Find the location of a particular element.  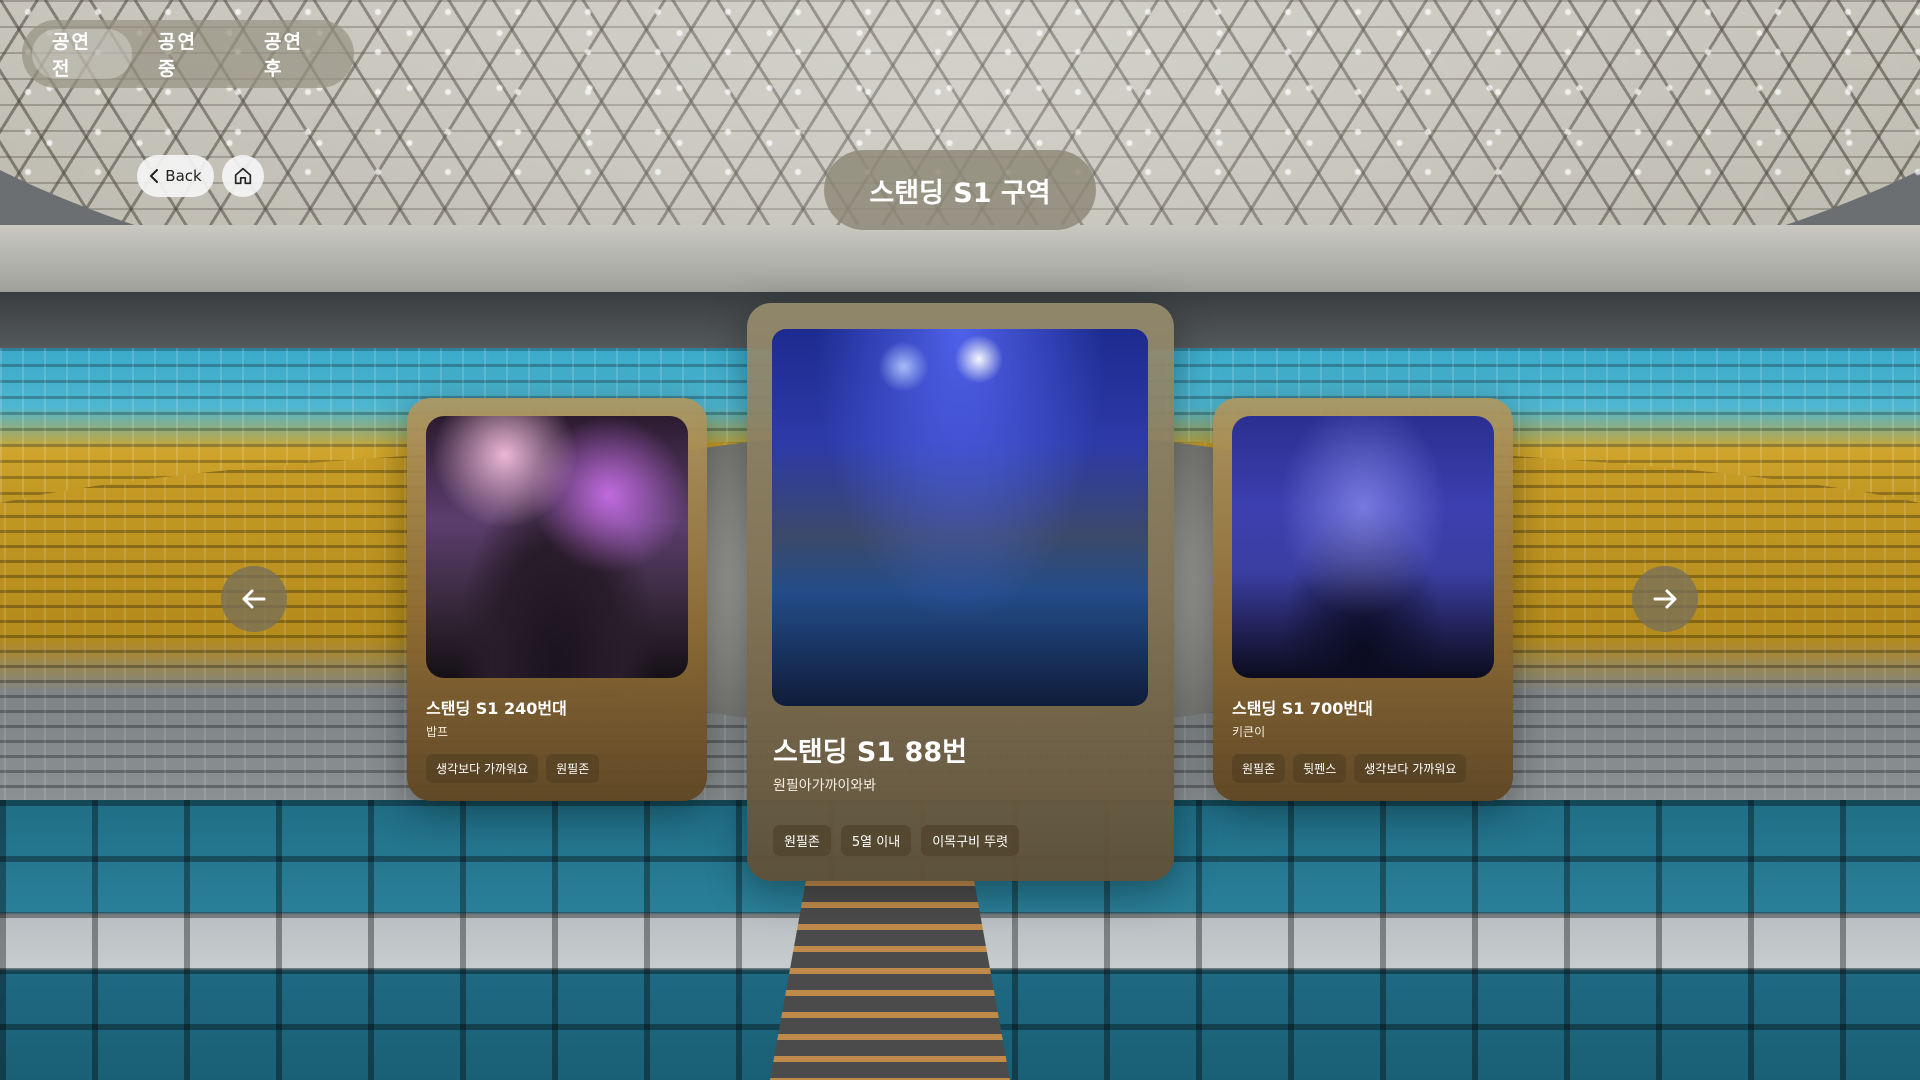

review-card-left: 스탠딩 S1 240번대 밥프 생각보다 가까워요 원필존 is located at coordinates (557, 599).